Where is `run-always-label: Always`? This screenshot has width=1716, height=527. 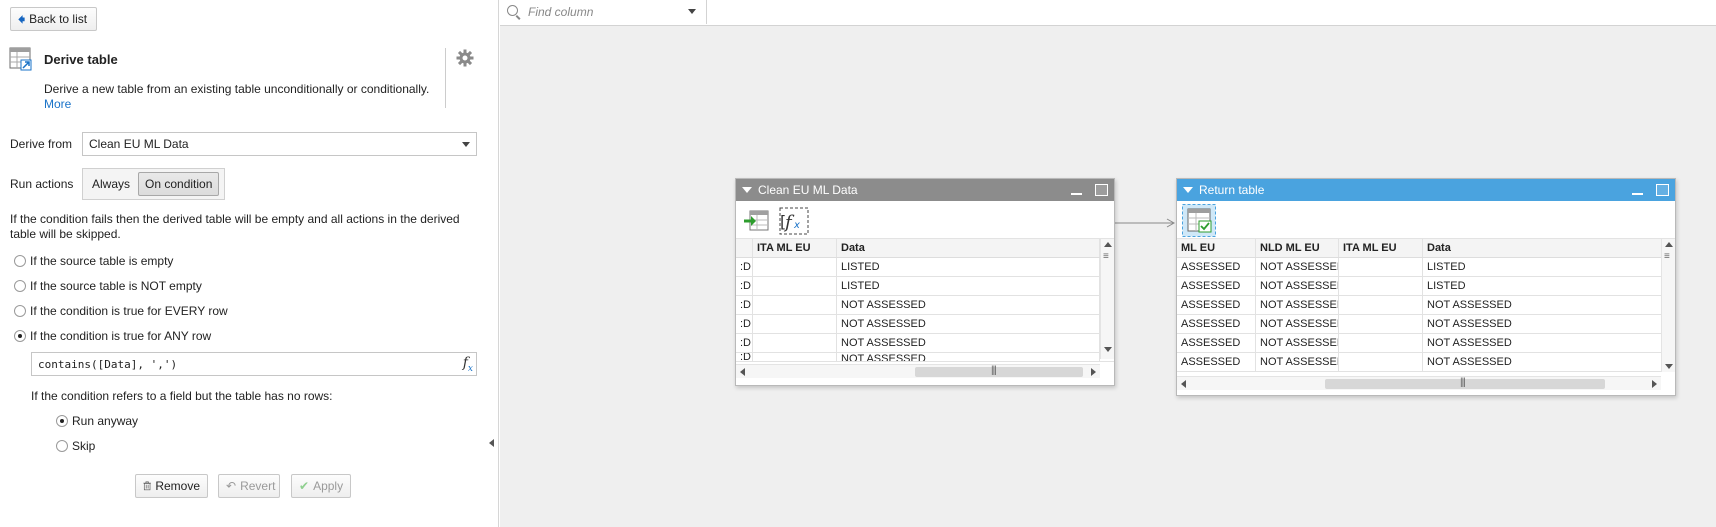
run-always-label: Always is located at coordinates (111, 184).